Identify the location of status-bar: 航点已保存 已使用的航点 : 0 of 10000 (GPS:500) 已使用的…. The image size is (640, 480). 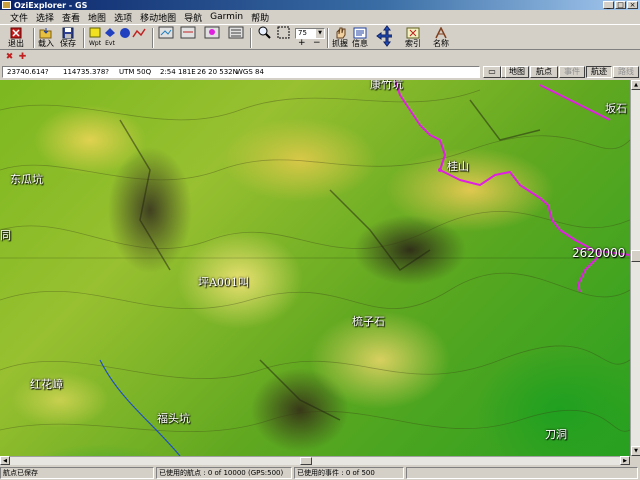
(320, 473).